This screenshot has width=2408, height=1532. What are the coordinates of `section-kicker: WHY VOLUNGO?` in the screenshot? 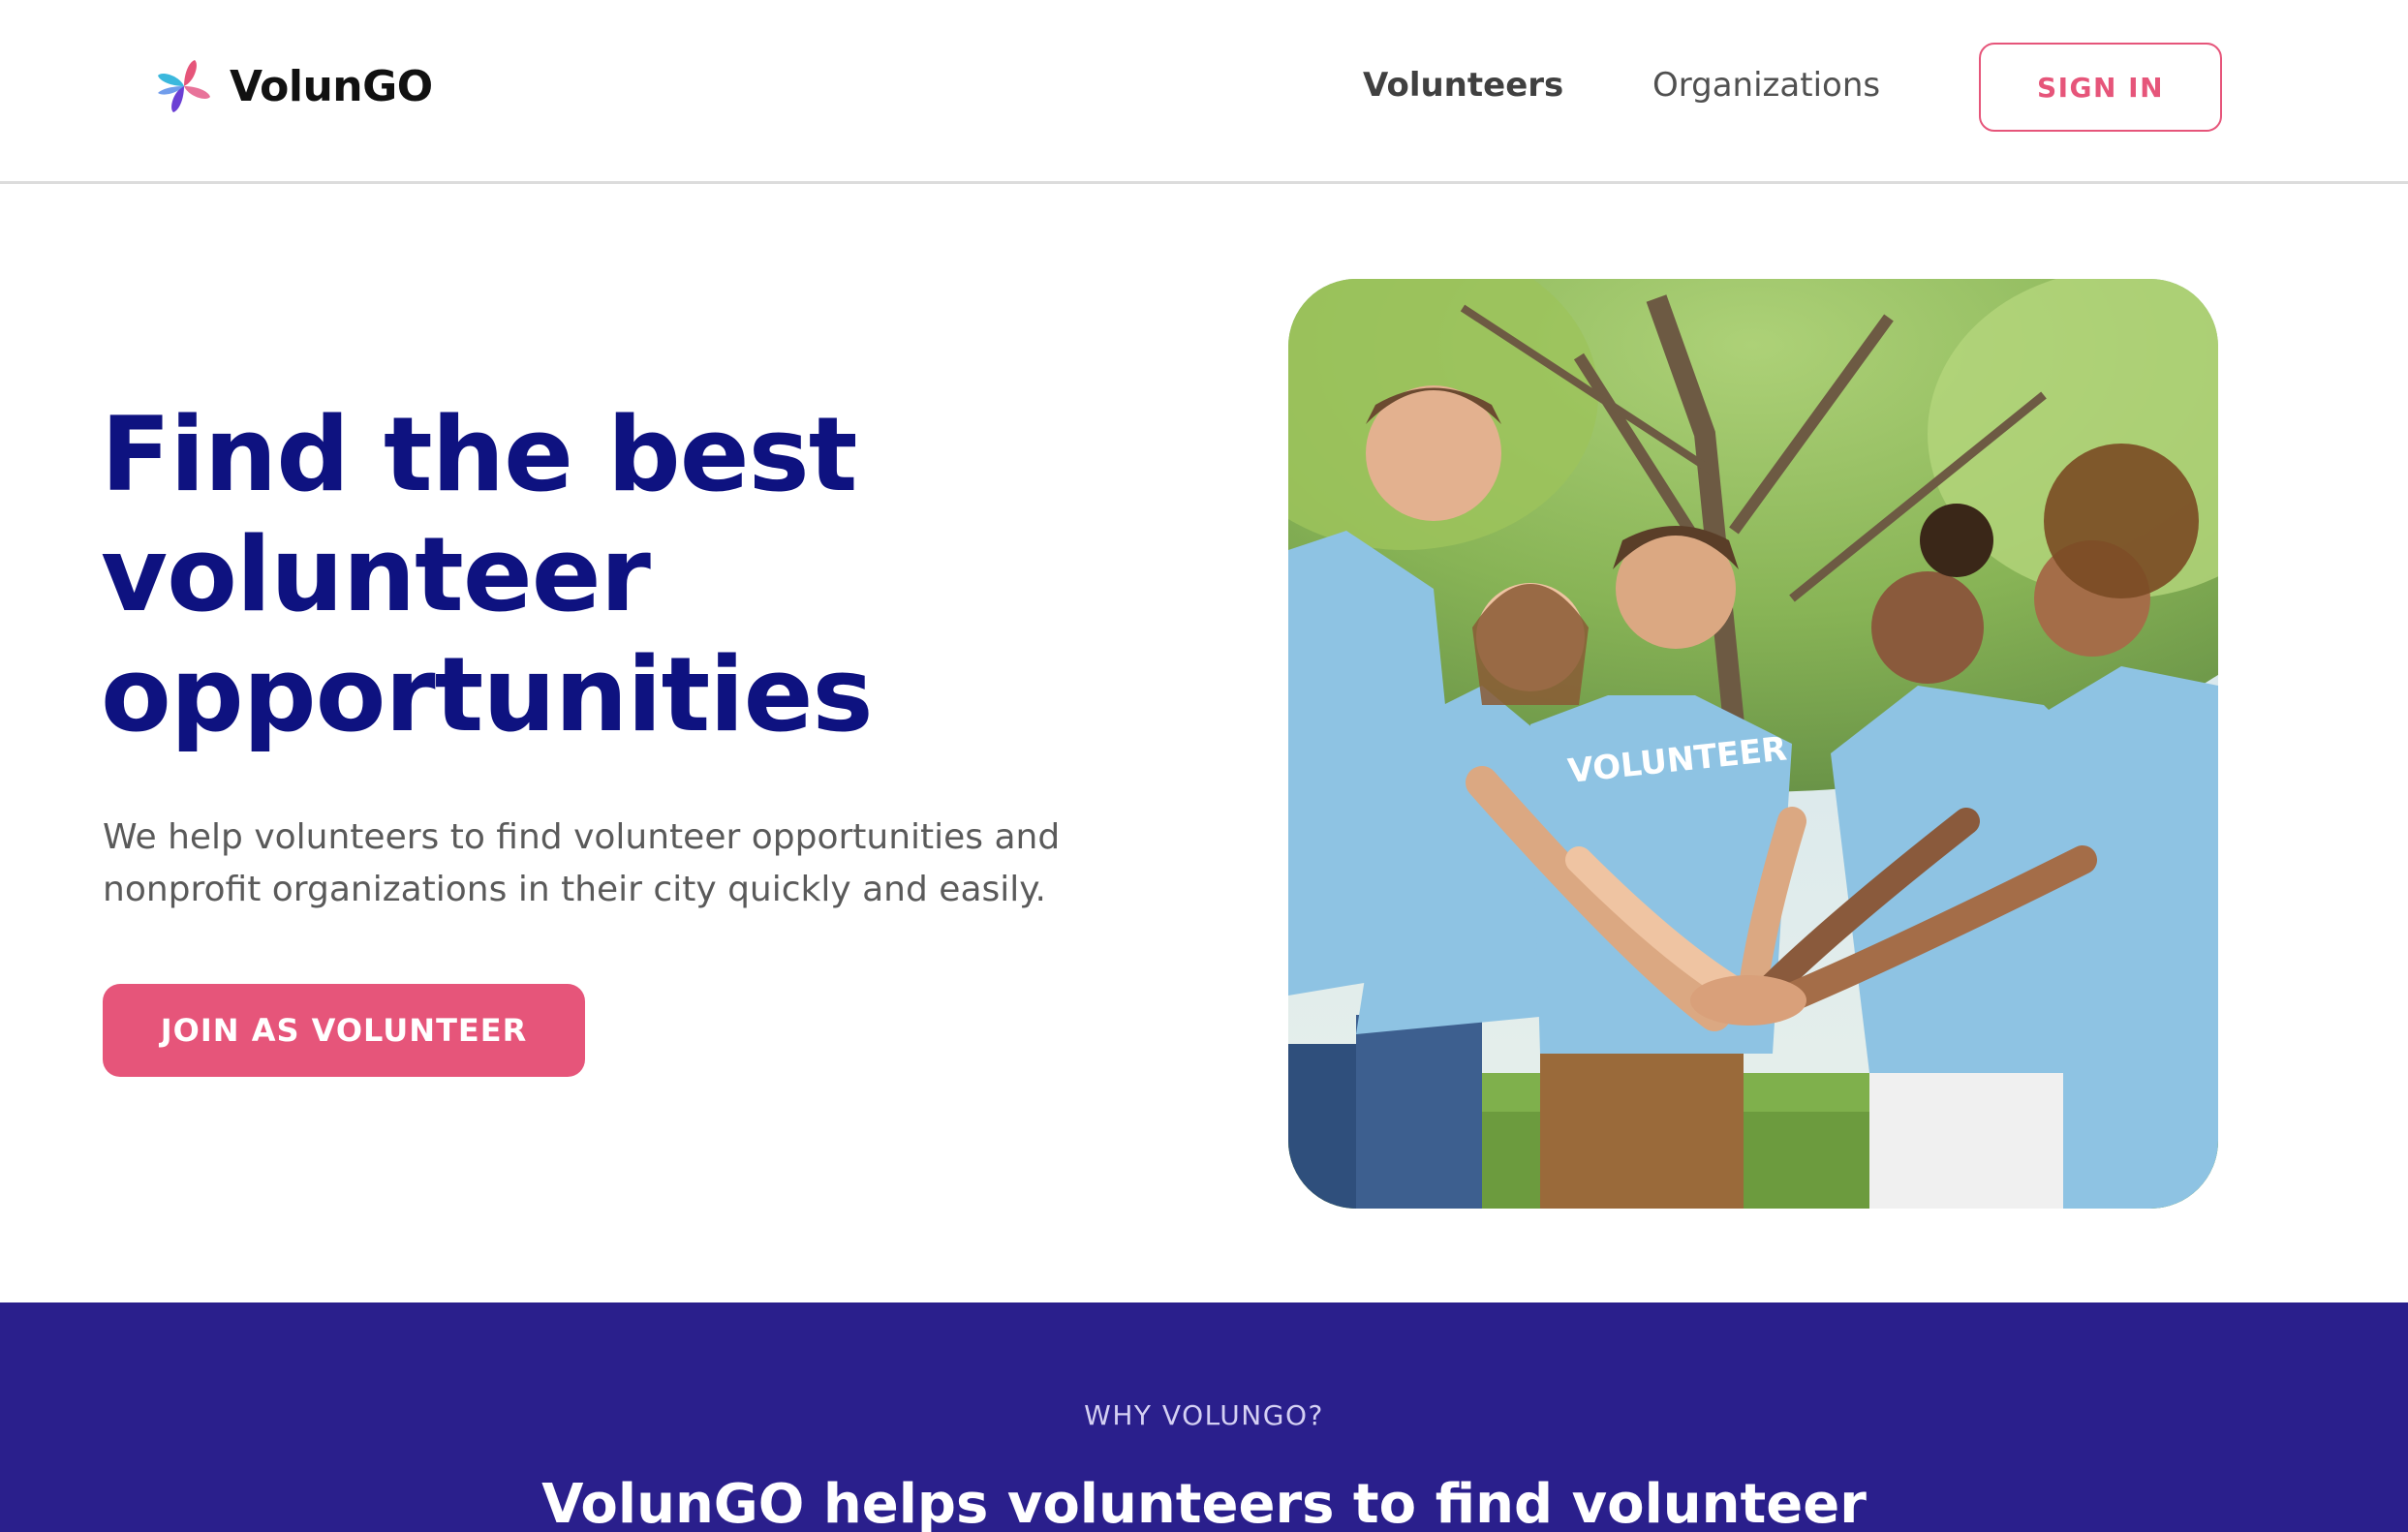 It's located at (1204, 1415).